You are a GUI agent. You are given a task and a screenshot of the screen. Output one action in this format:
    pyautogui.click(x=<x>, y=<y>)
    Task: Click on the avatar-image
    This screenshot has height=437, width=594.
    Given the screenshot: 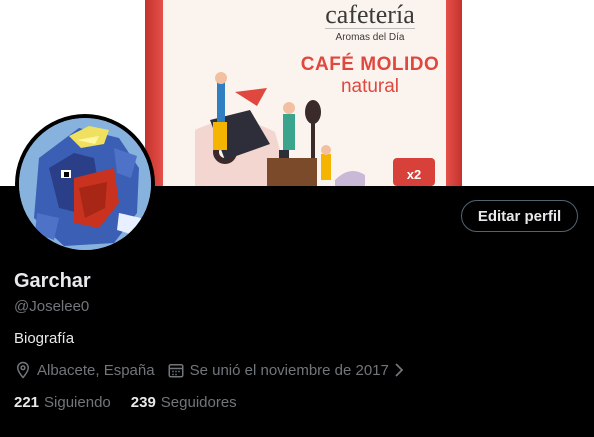 What is the action you would take?
    pyautogui.click(x=85, y=184)
    